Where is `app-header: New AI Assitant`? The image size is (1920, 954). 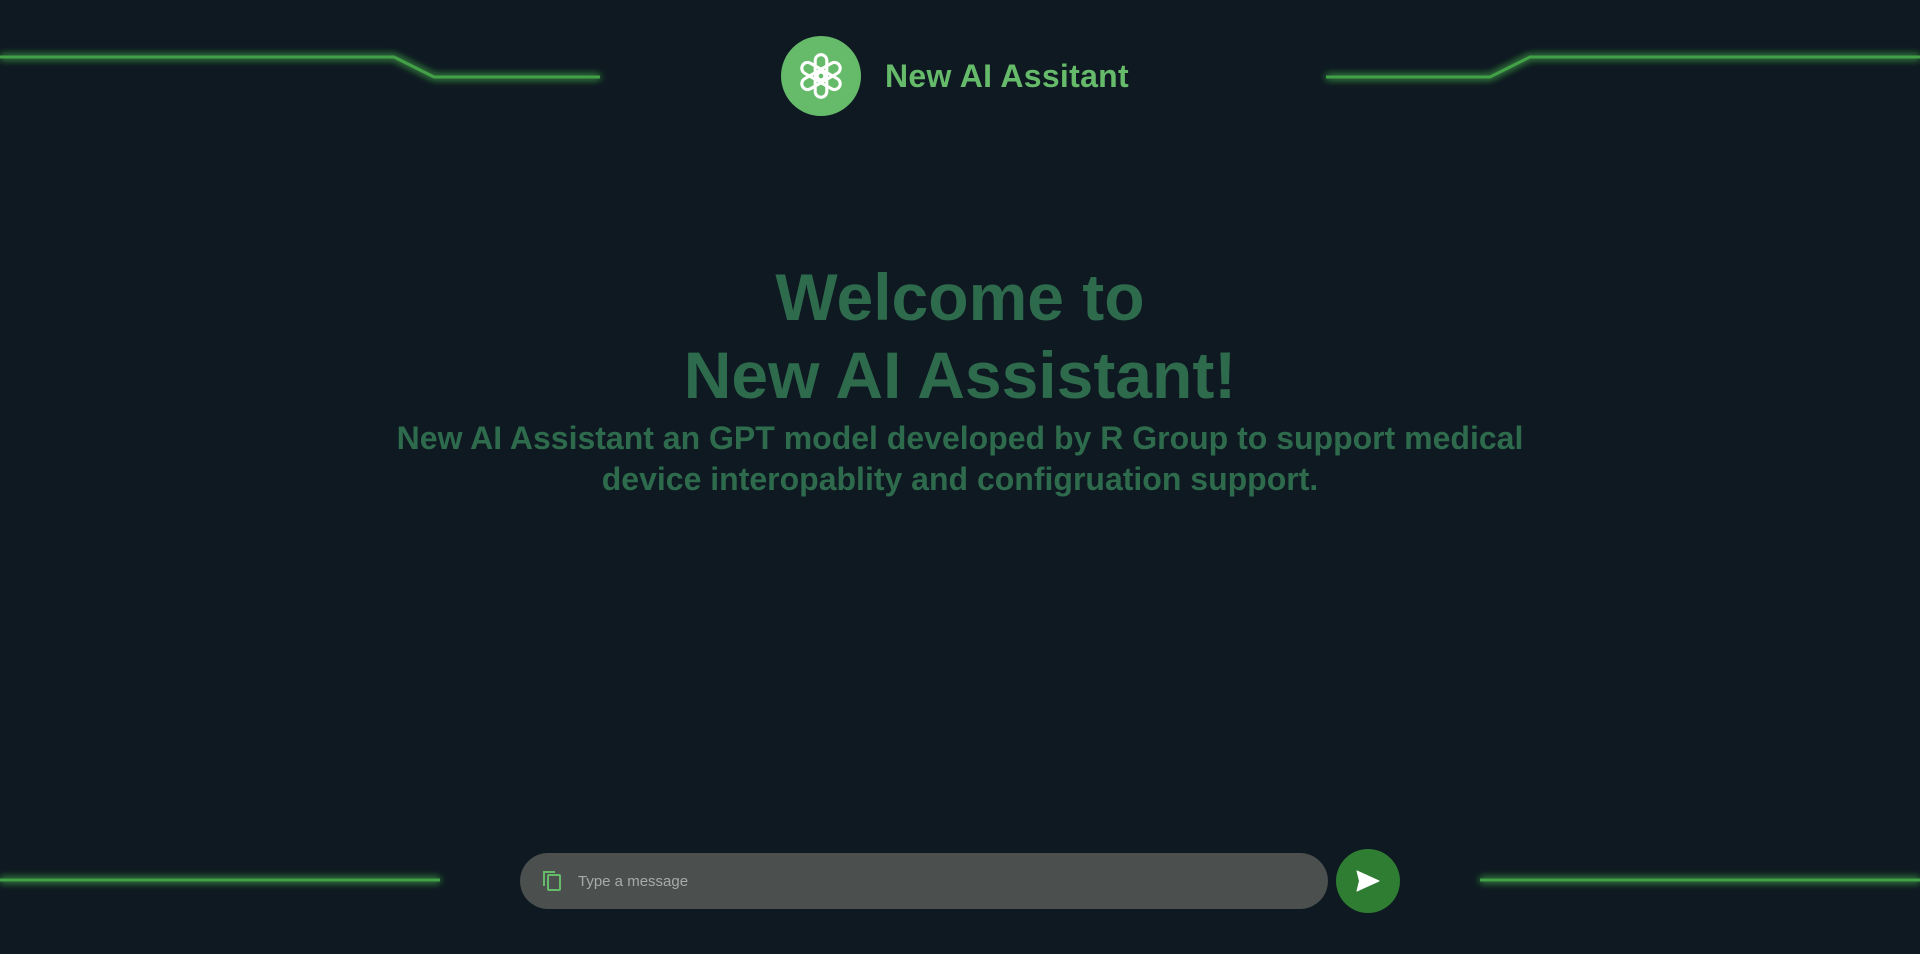
app-header: New AI Assitant is located at coordinates (960, 76).